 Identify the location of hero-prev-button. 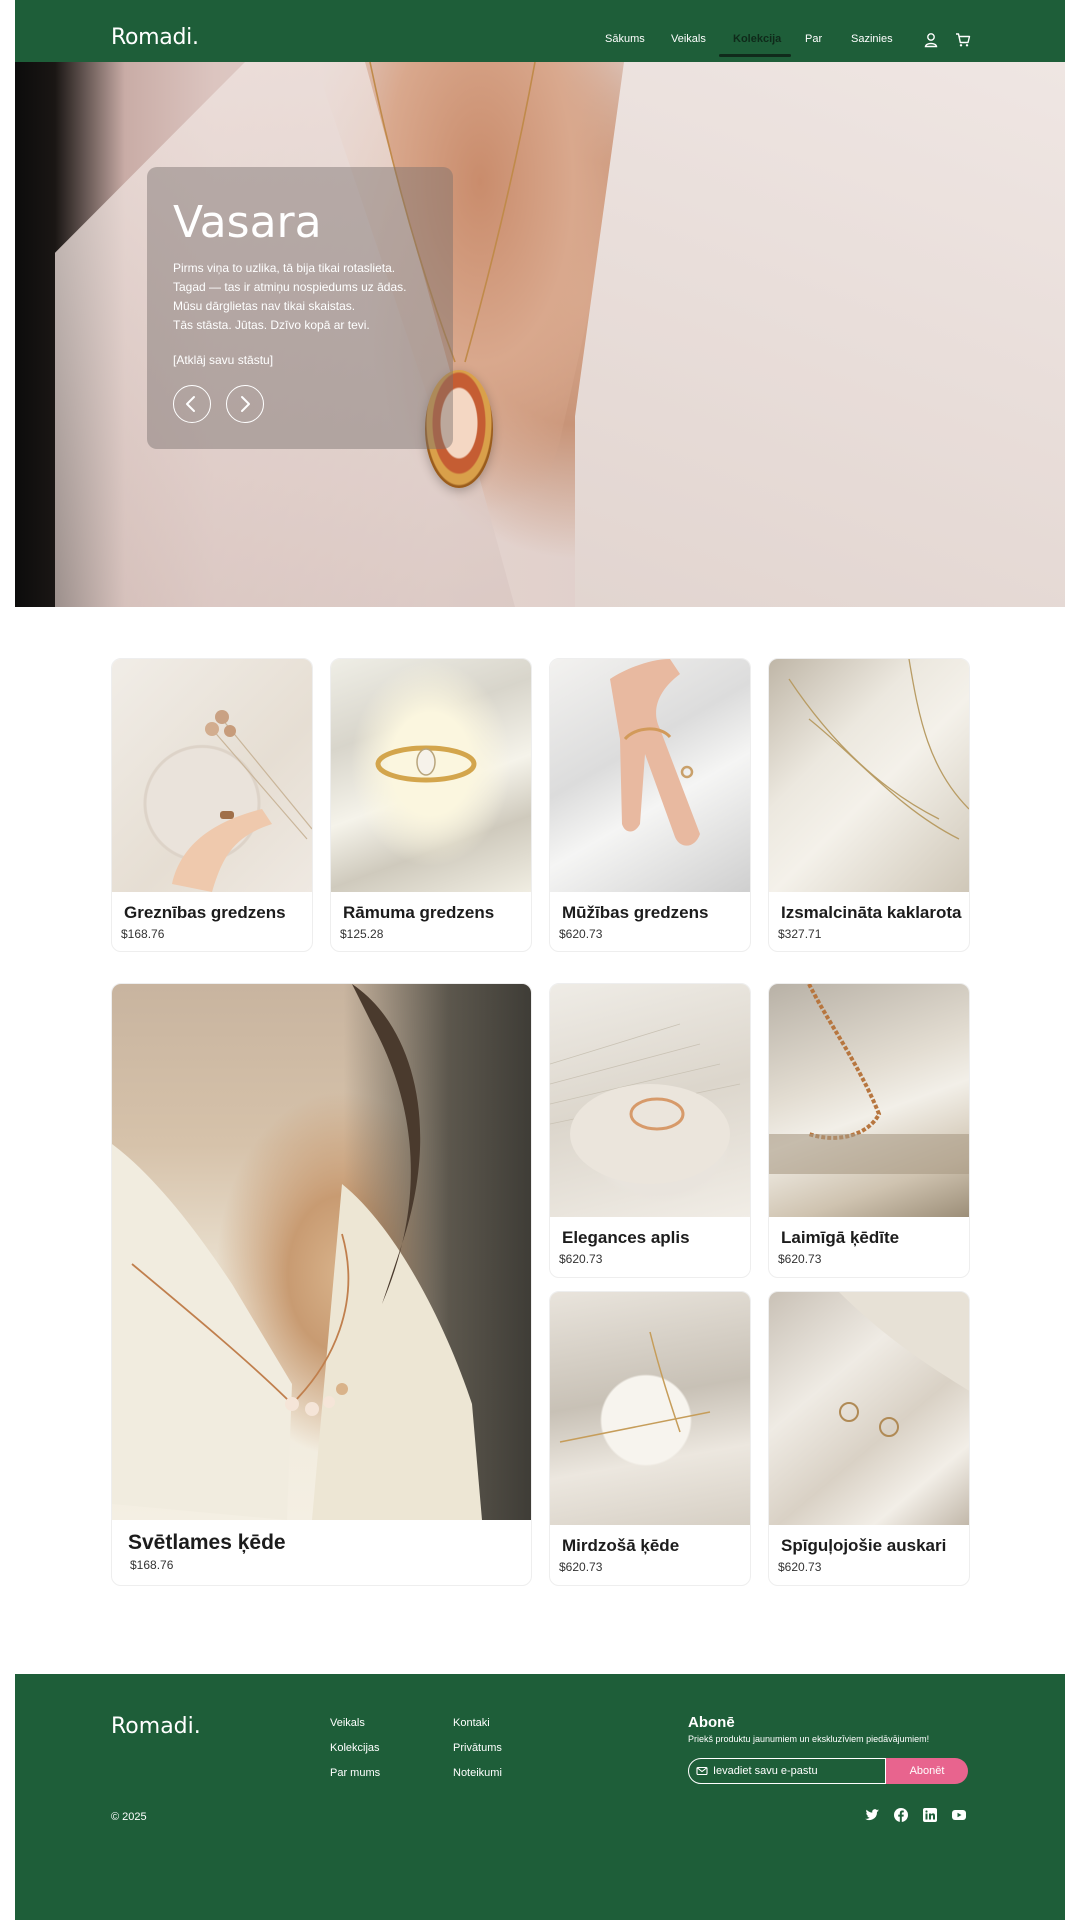
(192, 404).